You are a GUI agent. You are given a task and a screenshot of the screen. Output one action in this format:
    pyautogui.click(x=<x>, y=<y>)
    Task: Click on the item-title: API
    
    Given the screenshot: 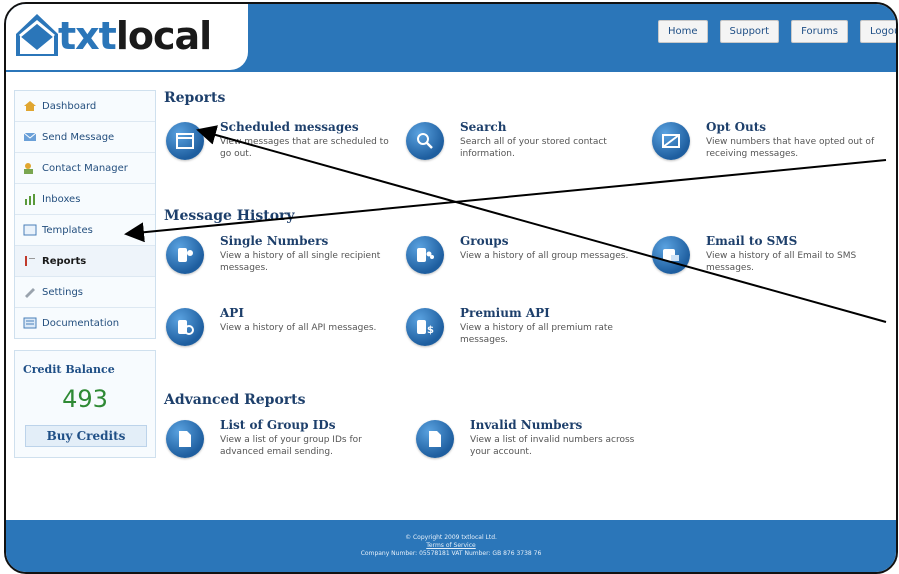 What is the action you would take?
    pyautogui.click(x=232, y=313)
    